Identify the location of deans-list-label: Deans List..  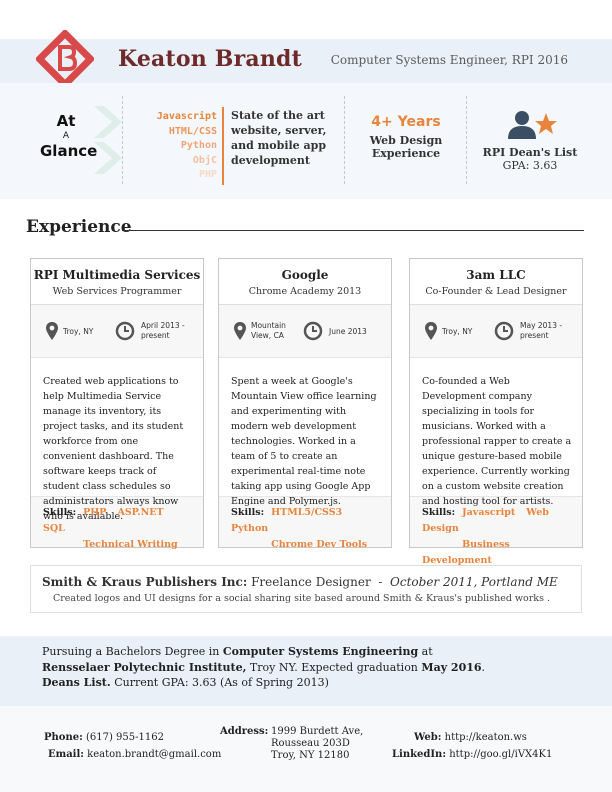
(76, 682).